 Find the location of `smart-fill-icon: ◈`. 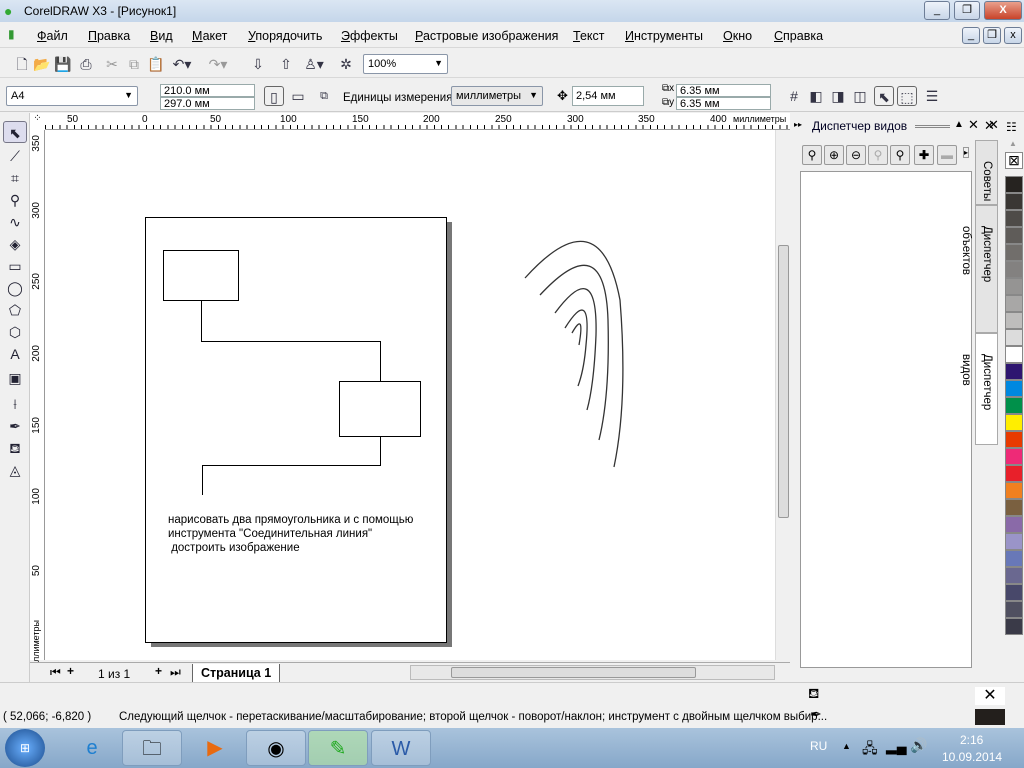

smart-fill-icon: ◈ is located at coordinates (15, 244).